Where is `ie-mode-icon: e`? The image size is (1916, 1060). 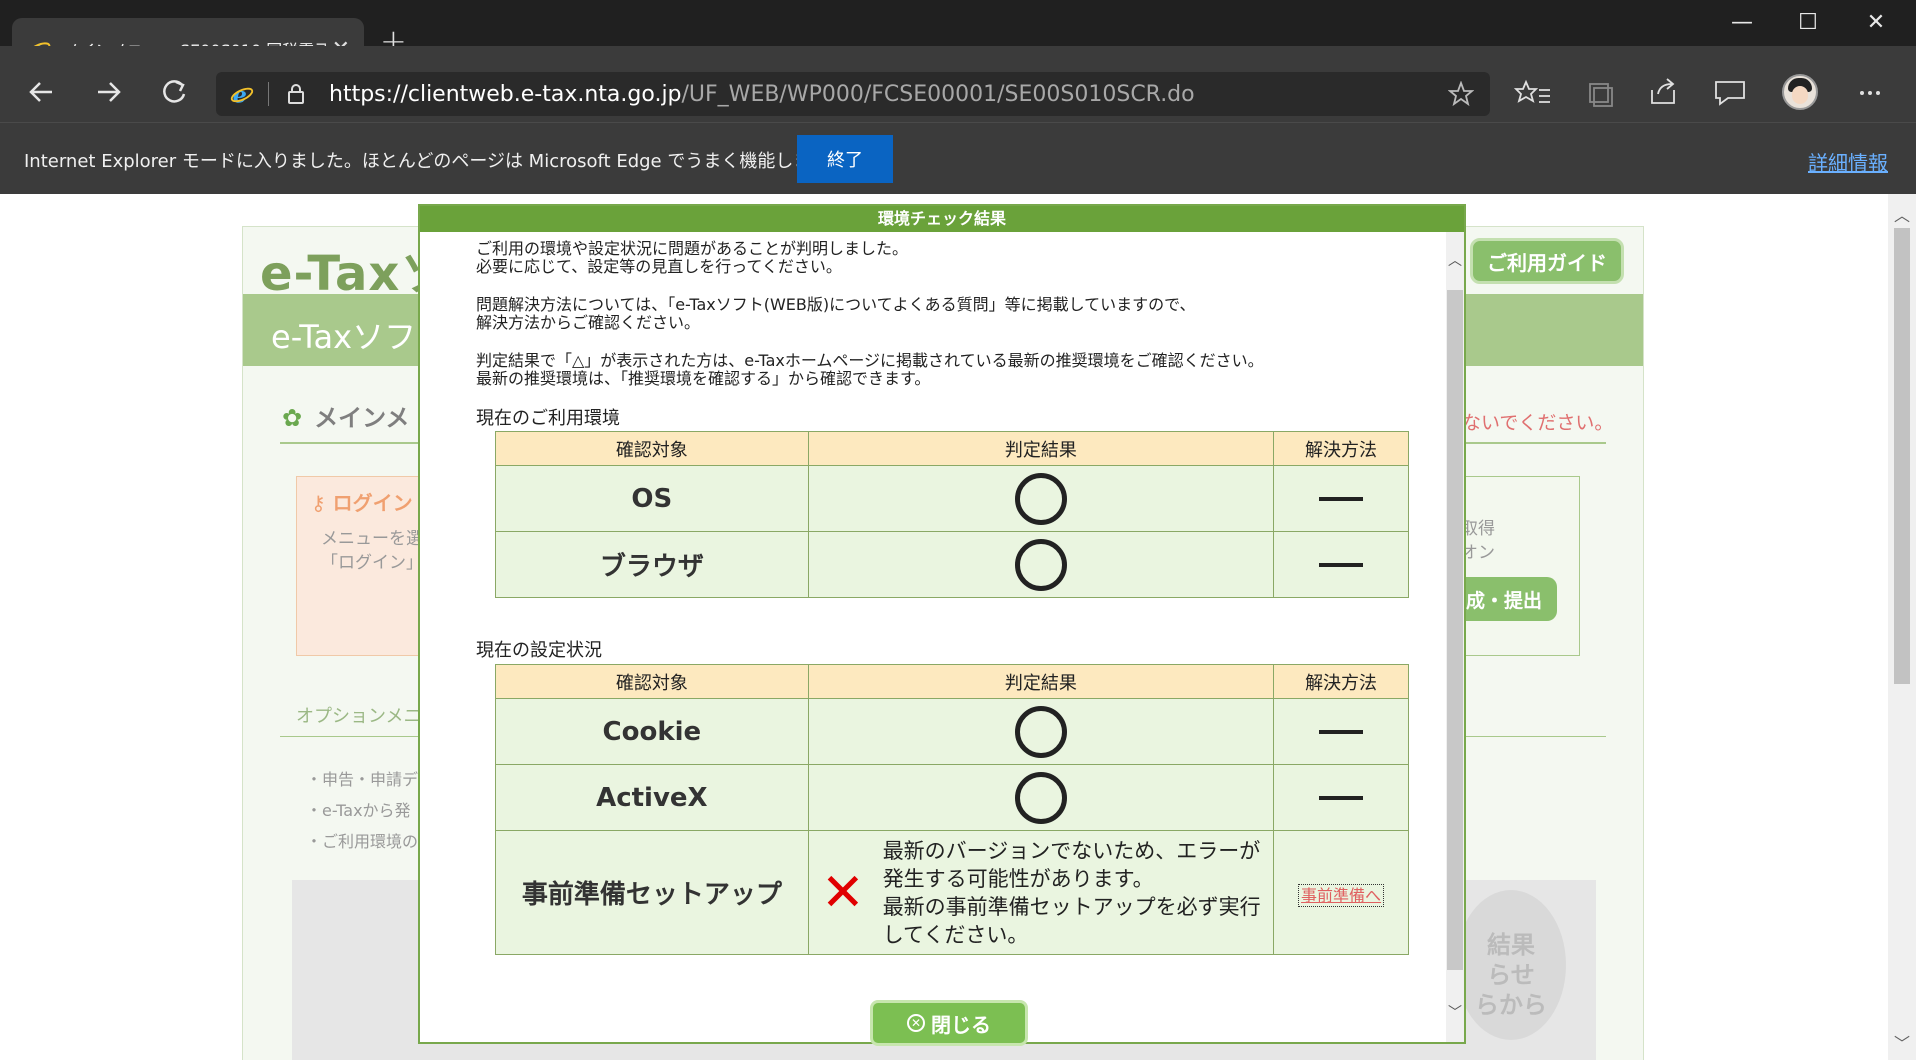
ie-mode-icon: e is located at coordinates (242, 94).